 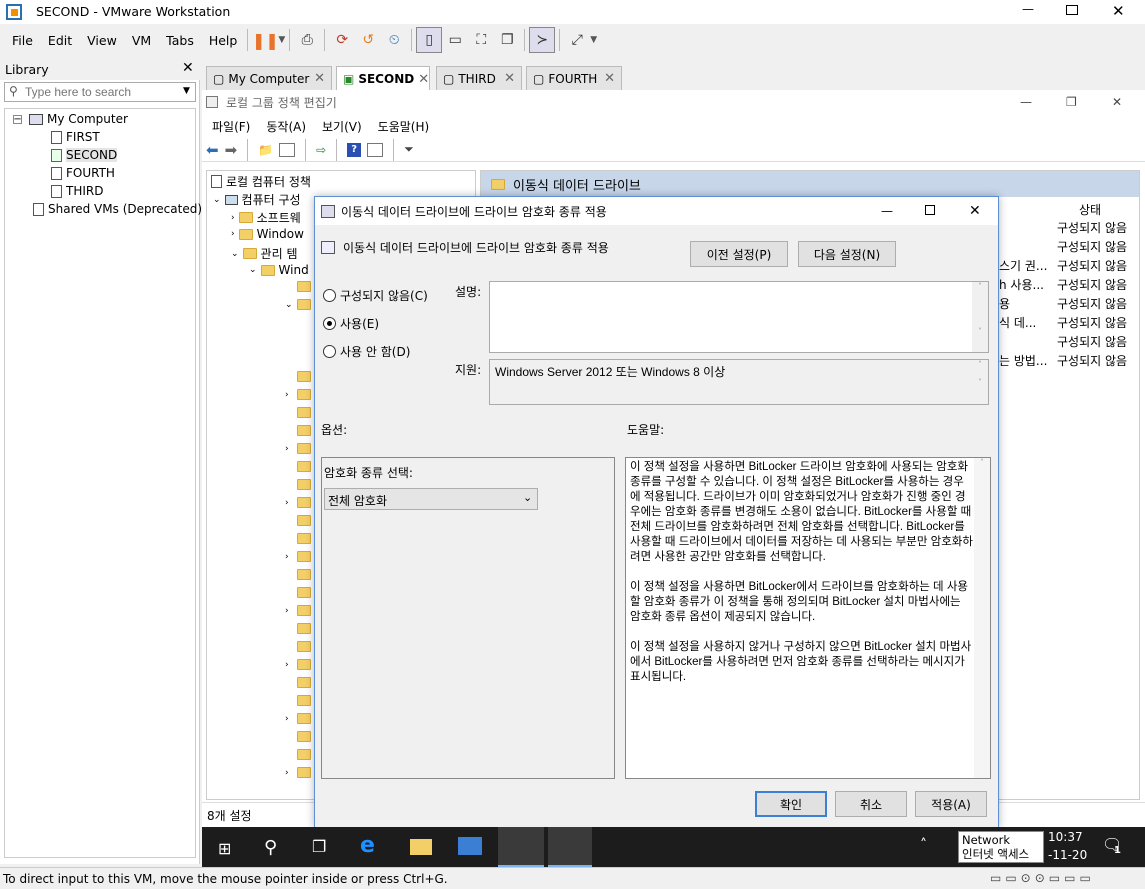 What do you see at coordinates (231, 150) in the screenshot?
I see `forward-icon: ➡` at bounding box center [231, 150].